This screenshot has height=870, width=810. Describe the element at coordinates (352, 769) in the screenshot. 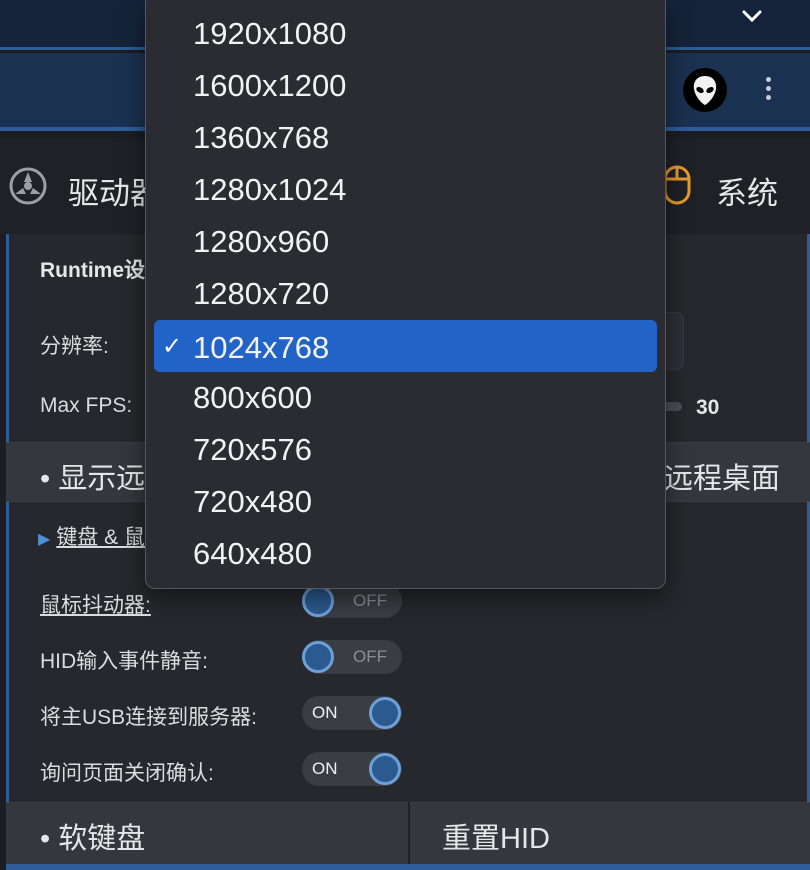

I see `close-confirm-toggle: ON` at that location.